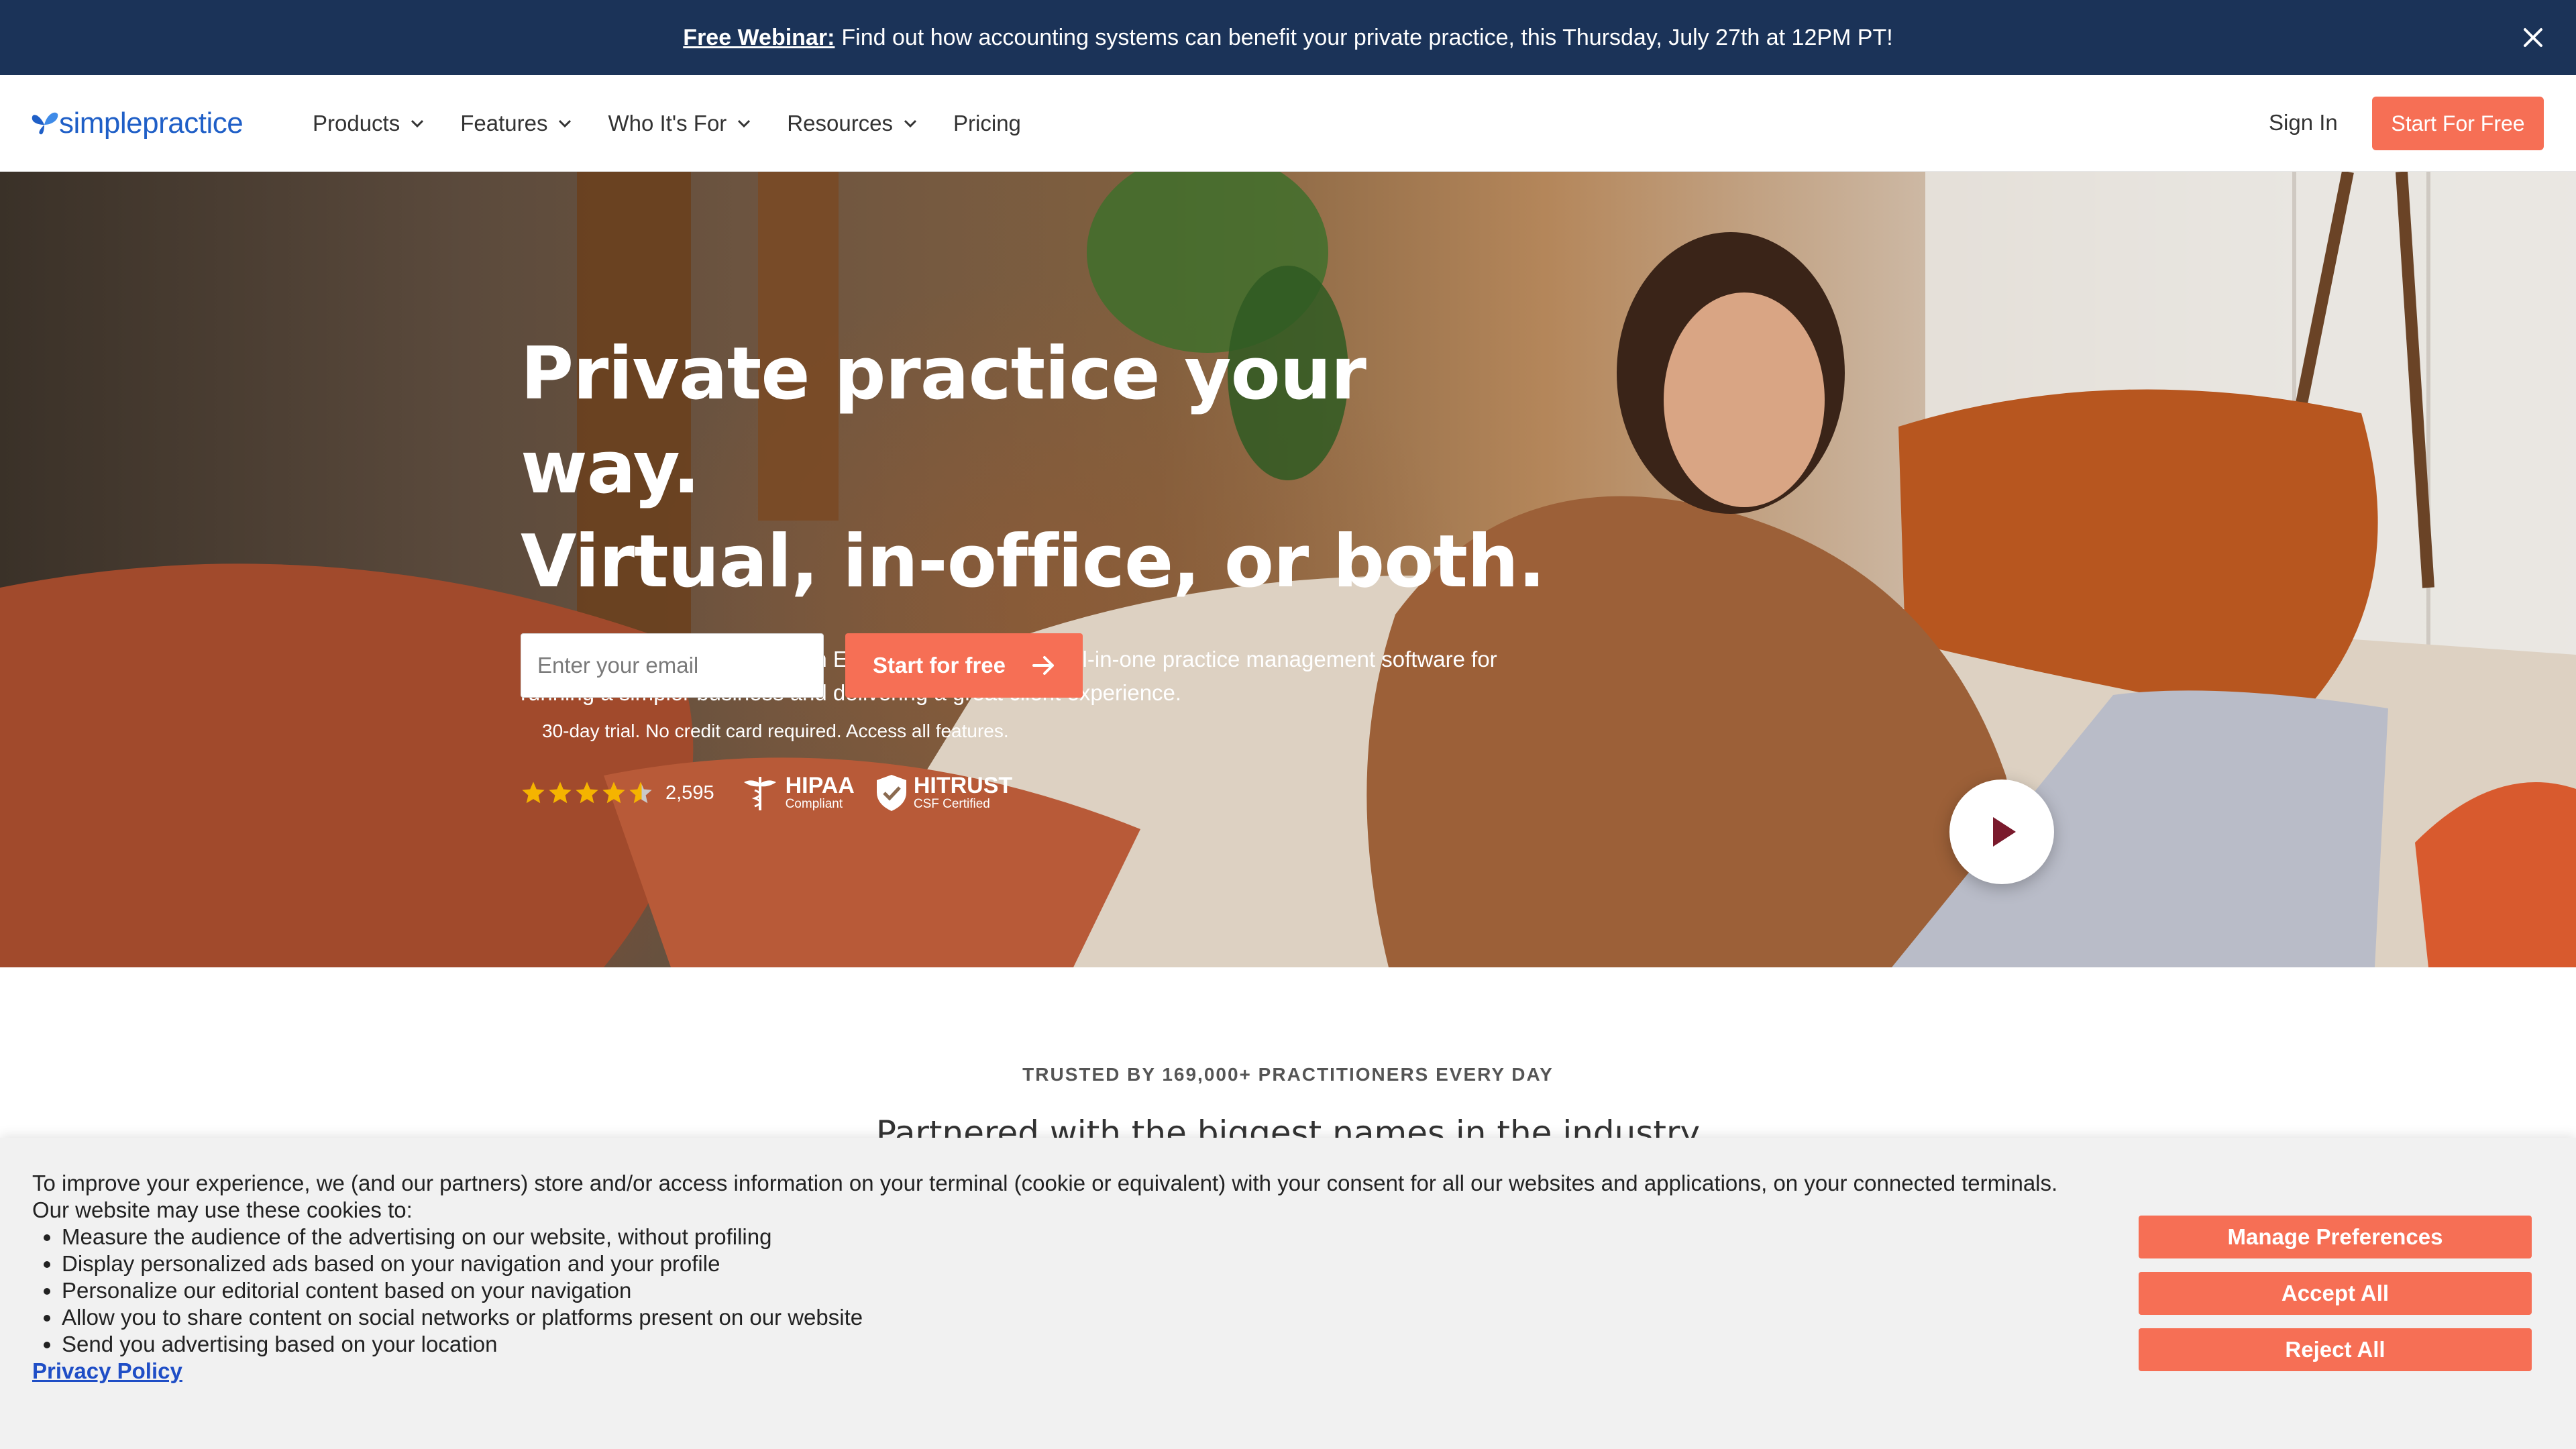  I want to click on star-half-icon, so click(640, 793).